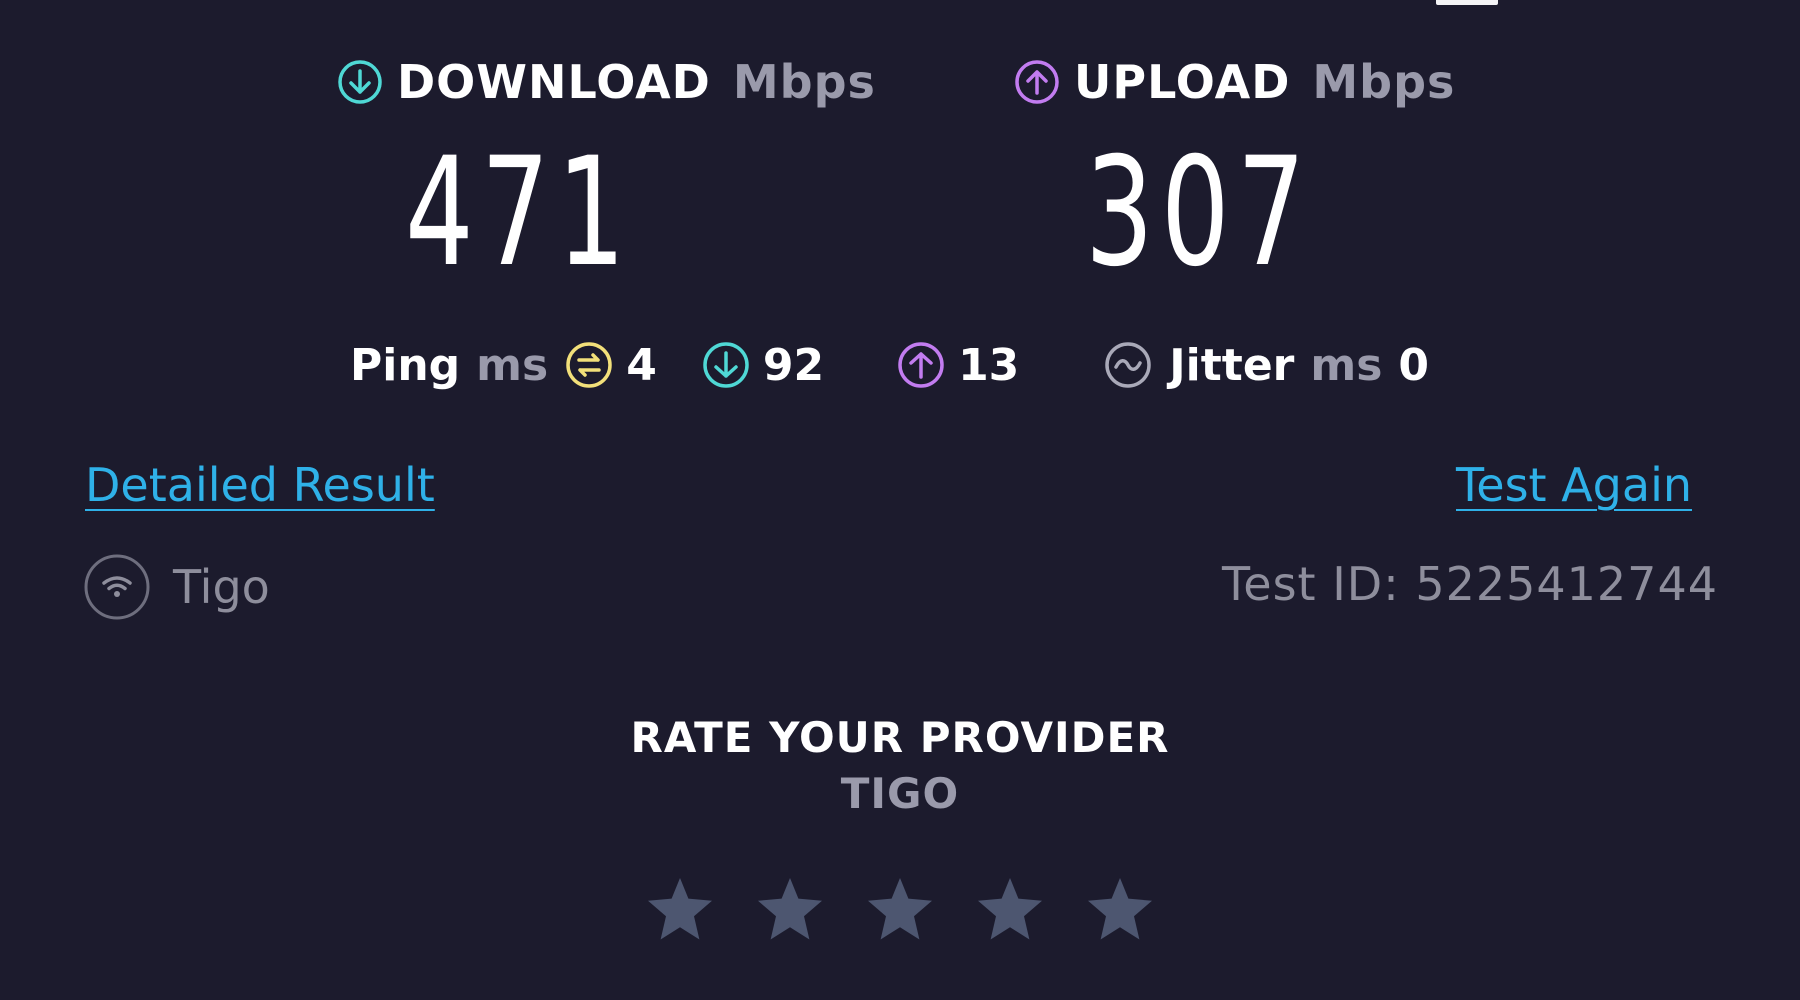  I want to click on jitter-value: 0, so click(1414, 365).